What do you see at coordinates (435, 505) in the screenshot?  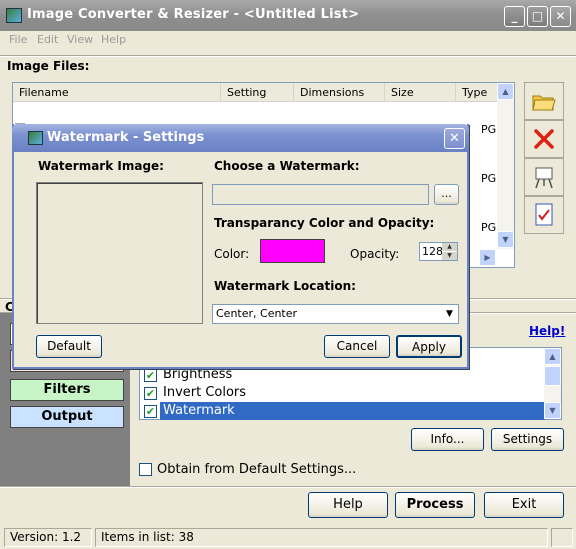 I see `process-button: Process` at bounding box center [435, 505].